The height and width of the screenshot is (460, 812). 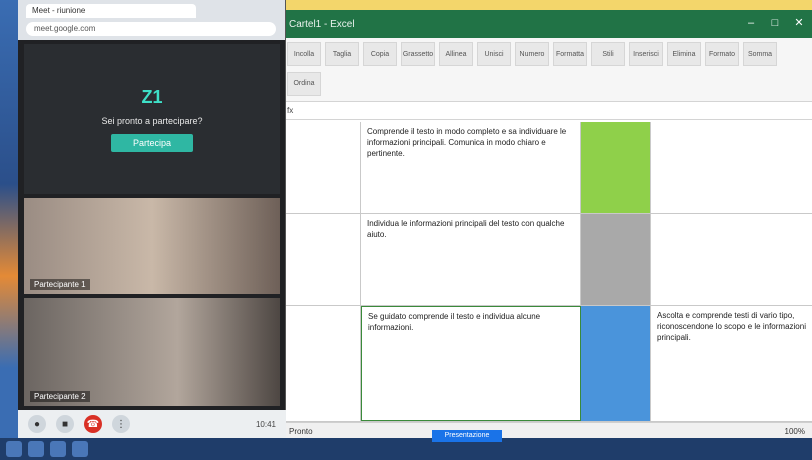 I want to click on formula-label: fx, so click(x=290, y=110).